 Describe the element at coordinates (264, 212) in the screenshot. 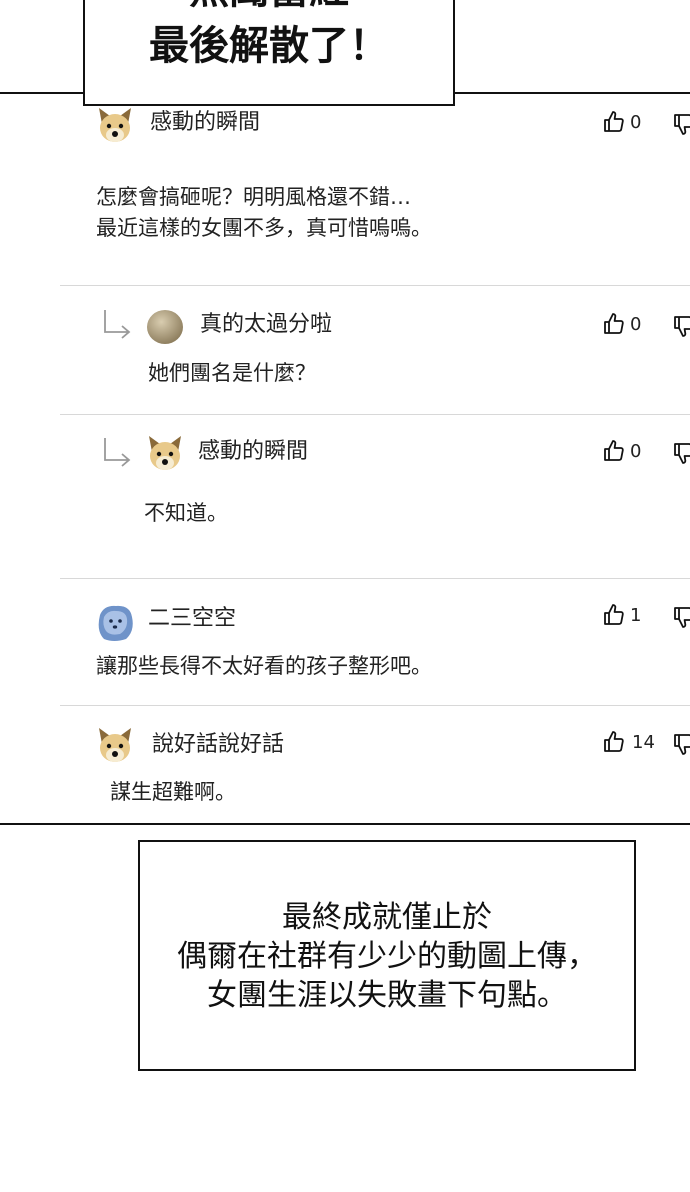

I see `comment-1-text: 怎麼會搞砸呢？明明風格還不錯… 最近這樣的女團不多，真可惜嗚嗚。` at that location.